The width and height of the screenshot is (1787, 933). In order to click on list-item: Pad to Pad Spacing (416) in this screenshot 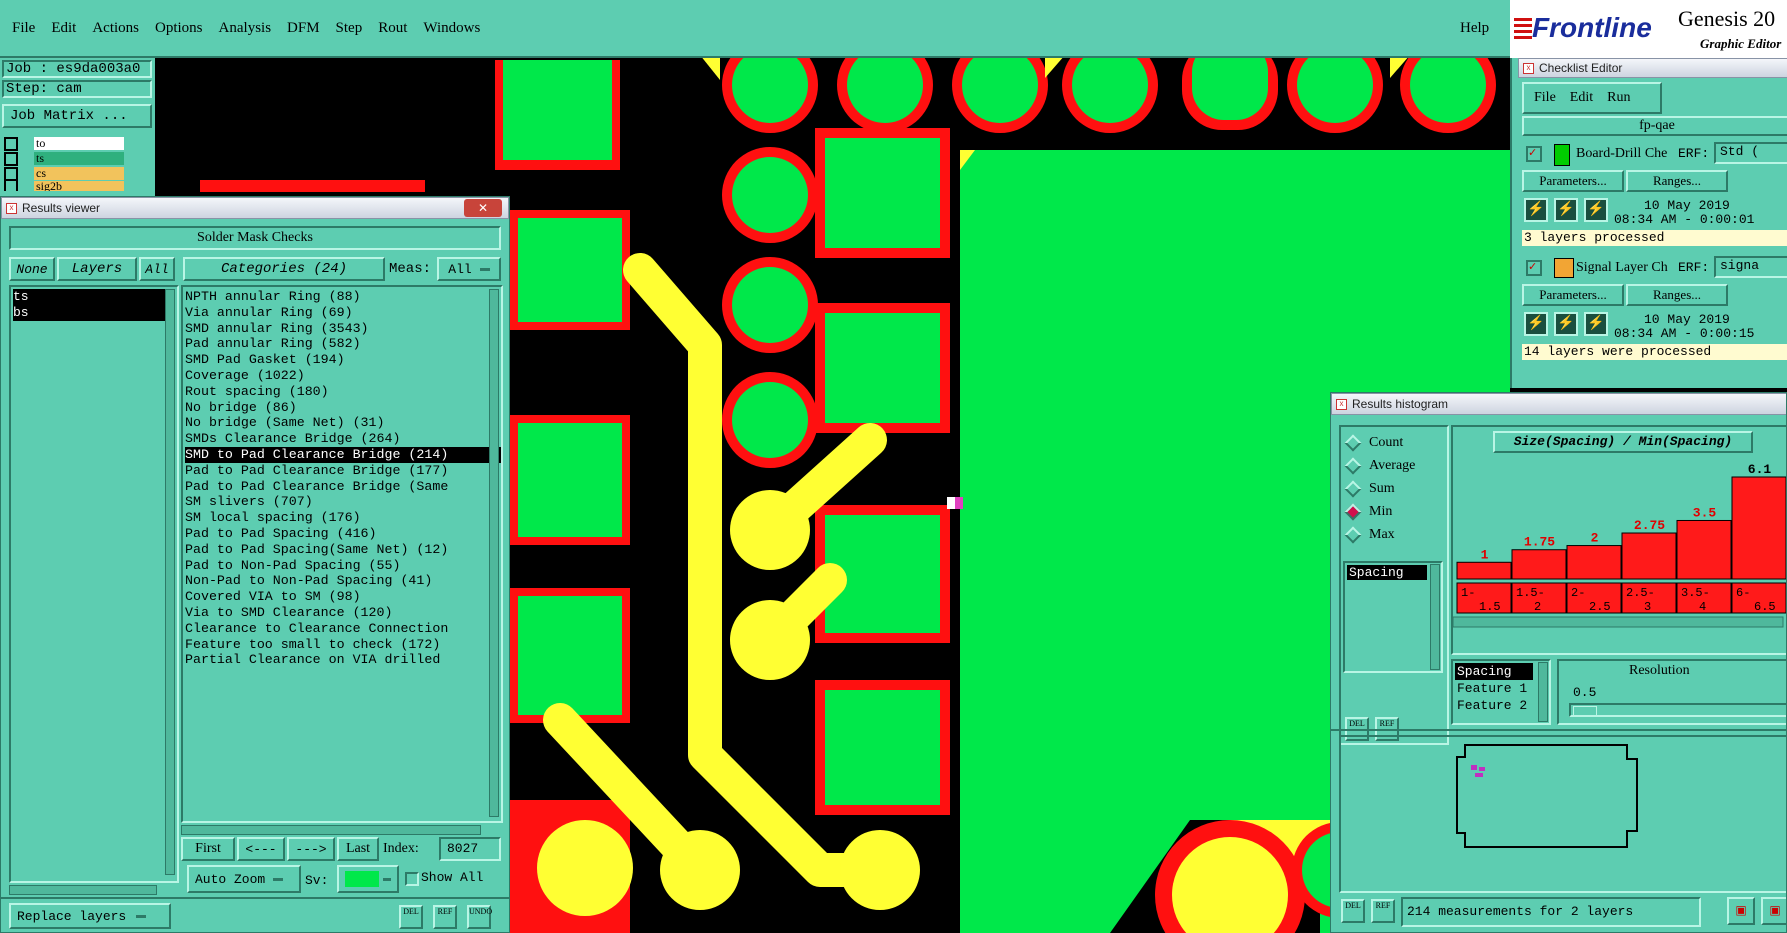, I will do `click(343, 534)`.